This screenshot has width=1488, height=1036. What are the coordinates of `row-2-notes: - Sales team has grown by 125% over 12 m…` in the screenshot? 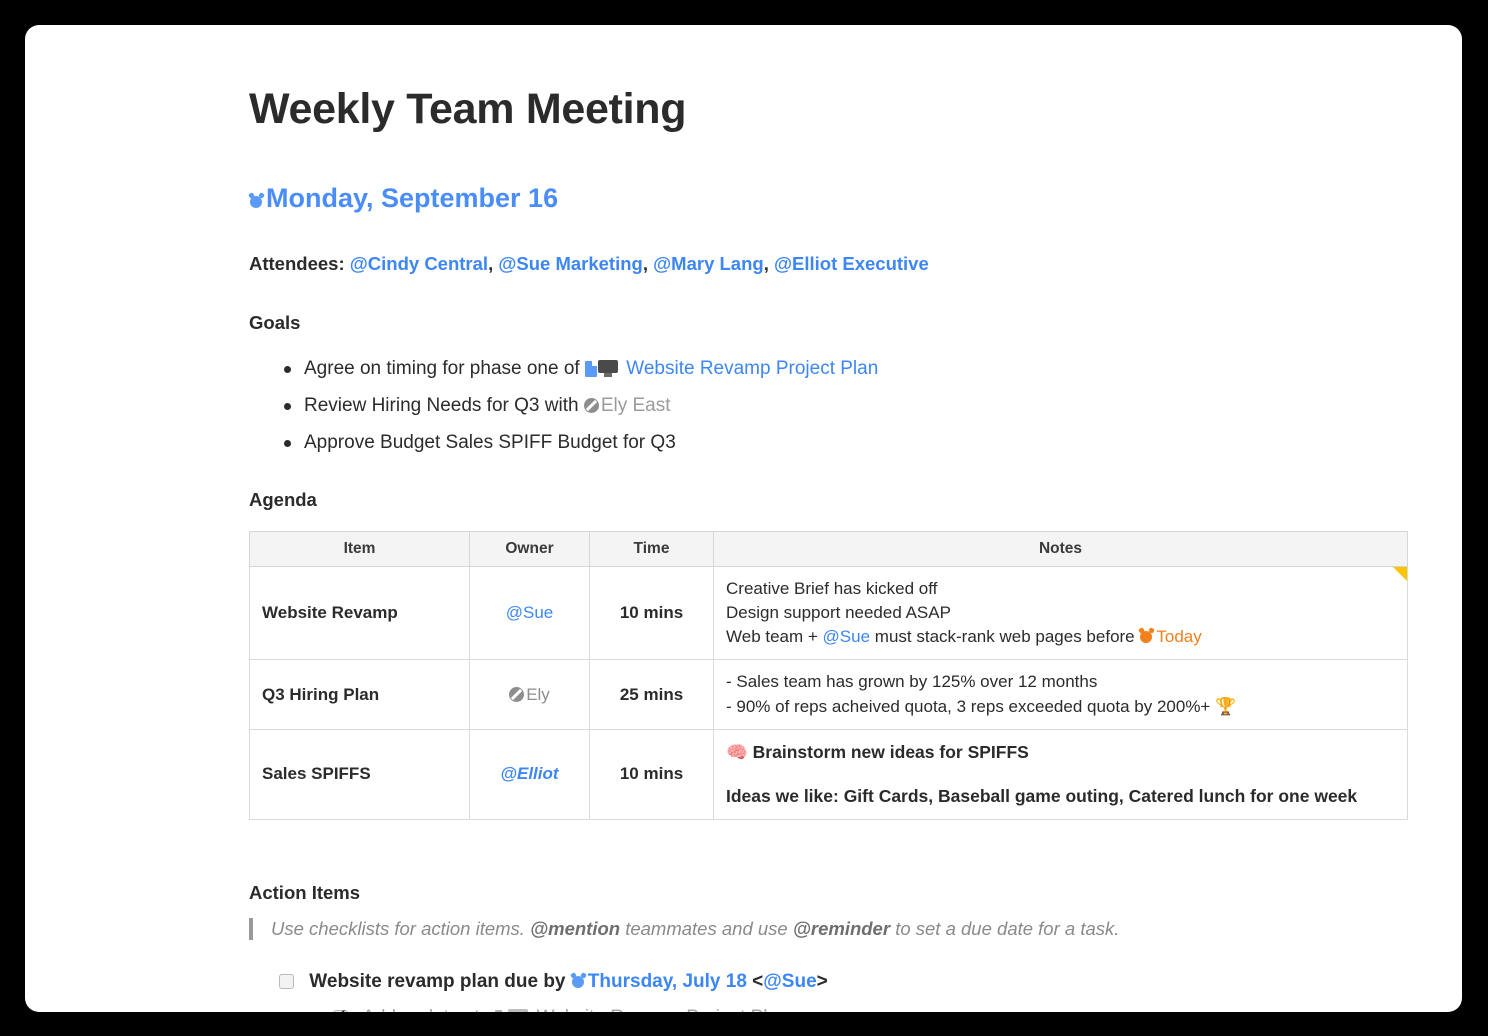 It's located at (1060, 694).